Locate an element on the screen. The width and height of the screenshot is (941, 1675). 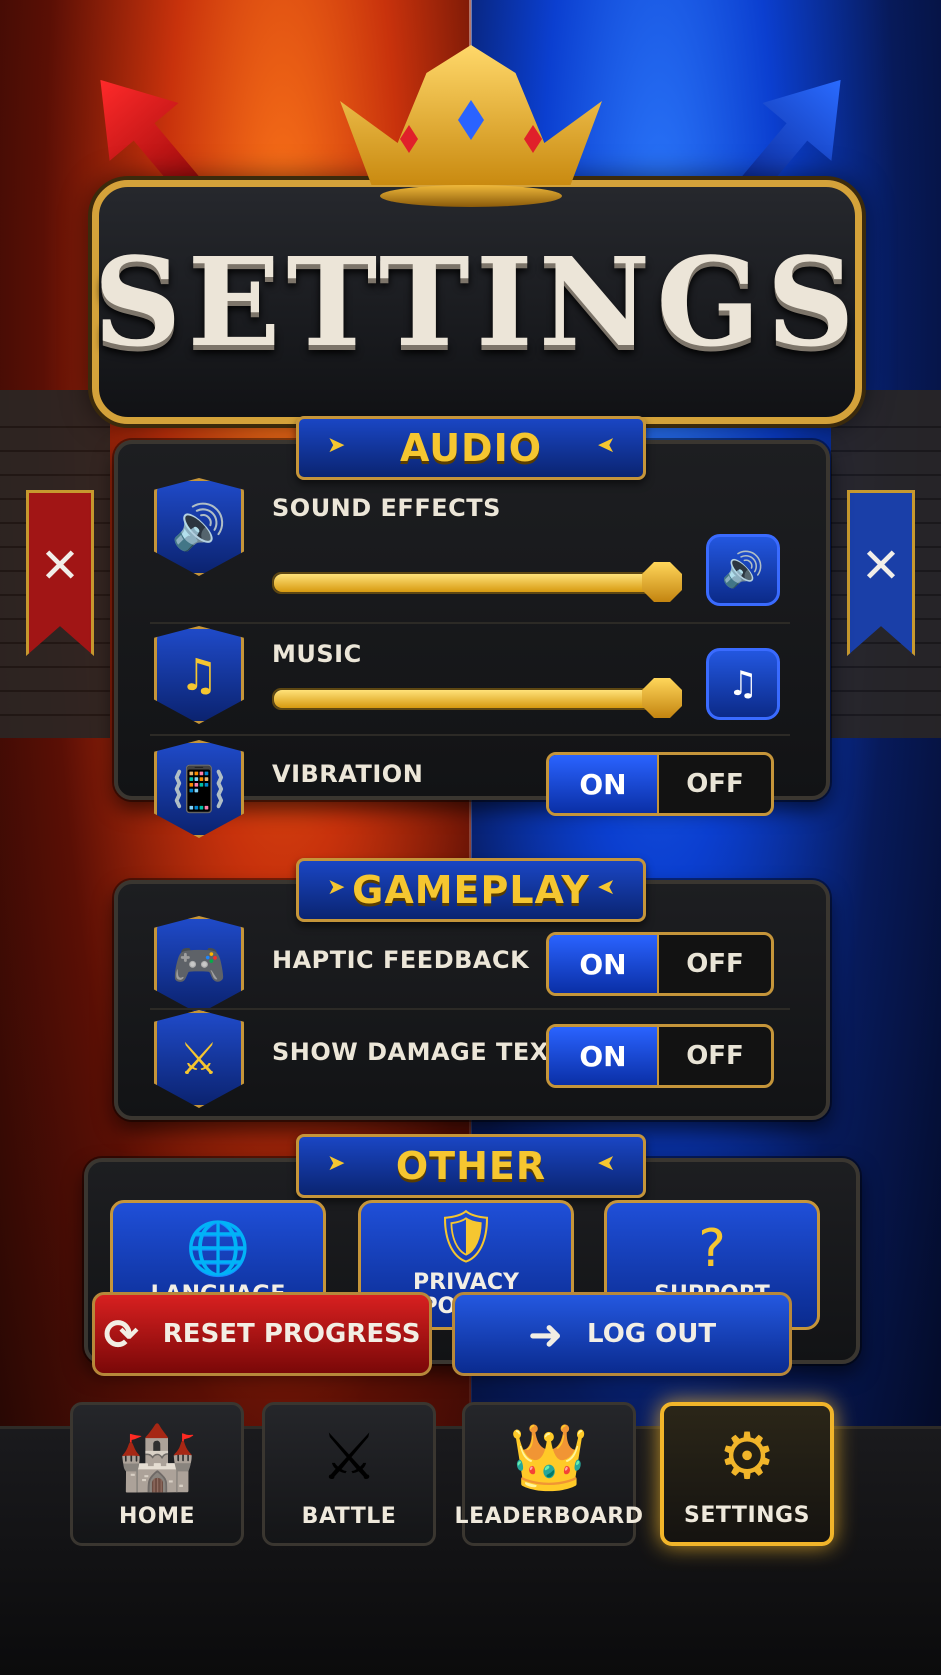
castle-icon: 🏰 is located at coordinates (157, 1458).